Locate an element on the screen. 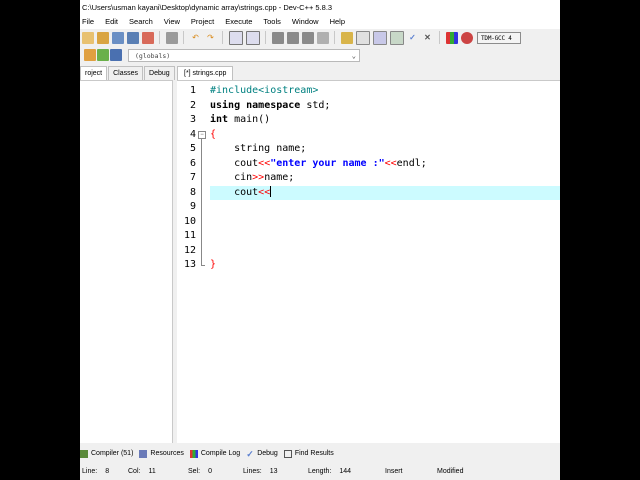 This screenshot has height=480, width=640. replace-icon is located at coordinates (252, 37).